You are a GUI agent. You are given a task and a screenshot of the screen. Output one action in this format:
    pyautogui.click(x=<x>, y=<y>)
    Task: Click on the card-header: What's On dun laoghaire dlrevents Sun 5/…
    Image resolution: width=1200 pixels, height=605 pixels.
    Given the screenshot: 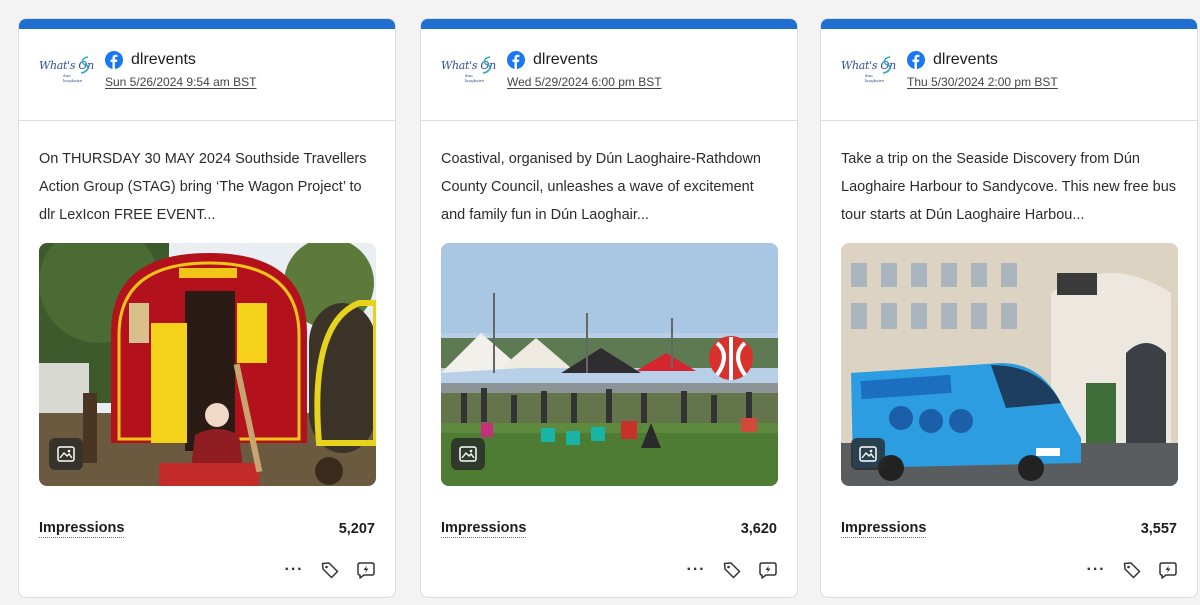 What is the action you would take?
    pyautogui.click(x=207, y=75)
    